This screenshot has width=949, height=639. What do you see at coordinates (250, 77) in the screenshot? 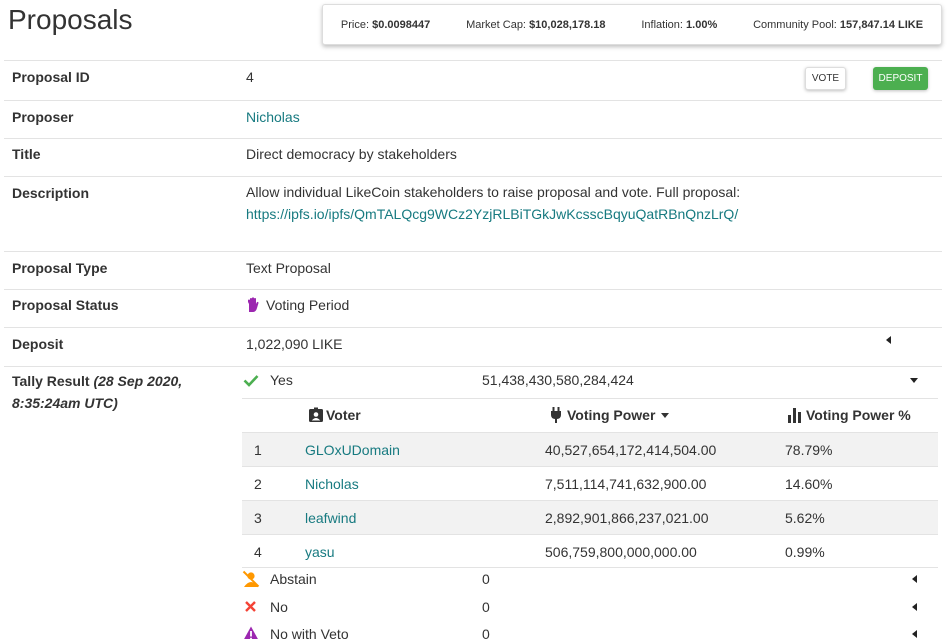
I see `proposal-id-value: 4` at bounding box center [250, 77].